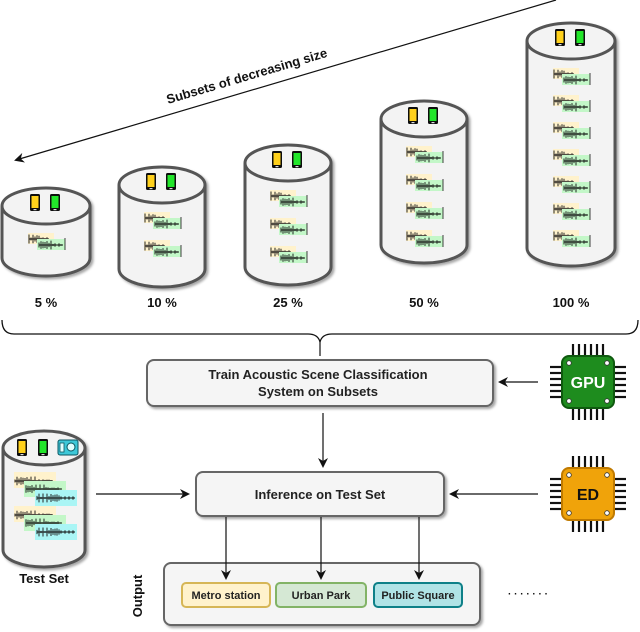 The height and width of the screenshot is (632, 640). I want to click on subset-label-5: 5 %, so click(46, 302).